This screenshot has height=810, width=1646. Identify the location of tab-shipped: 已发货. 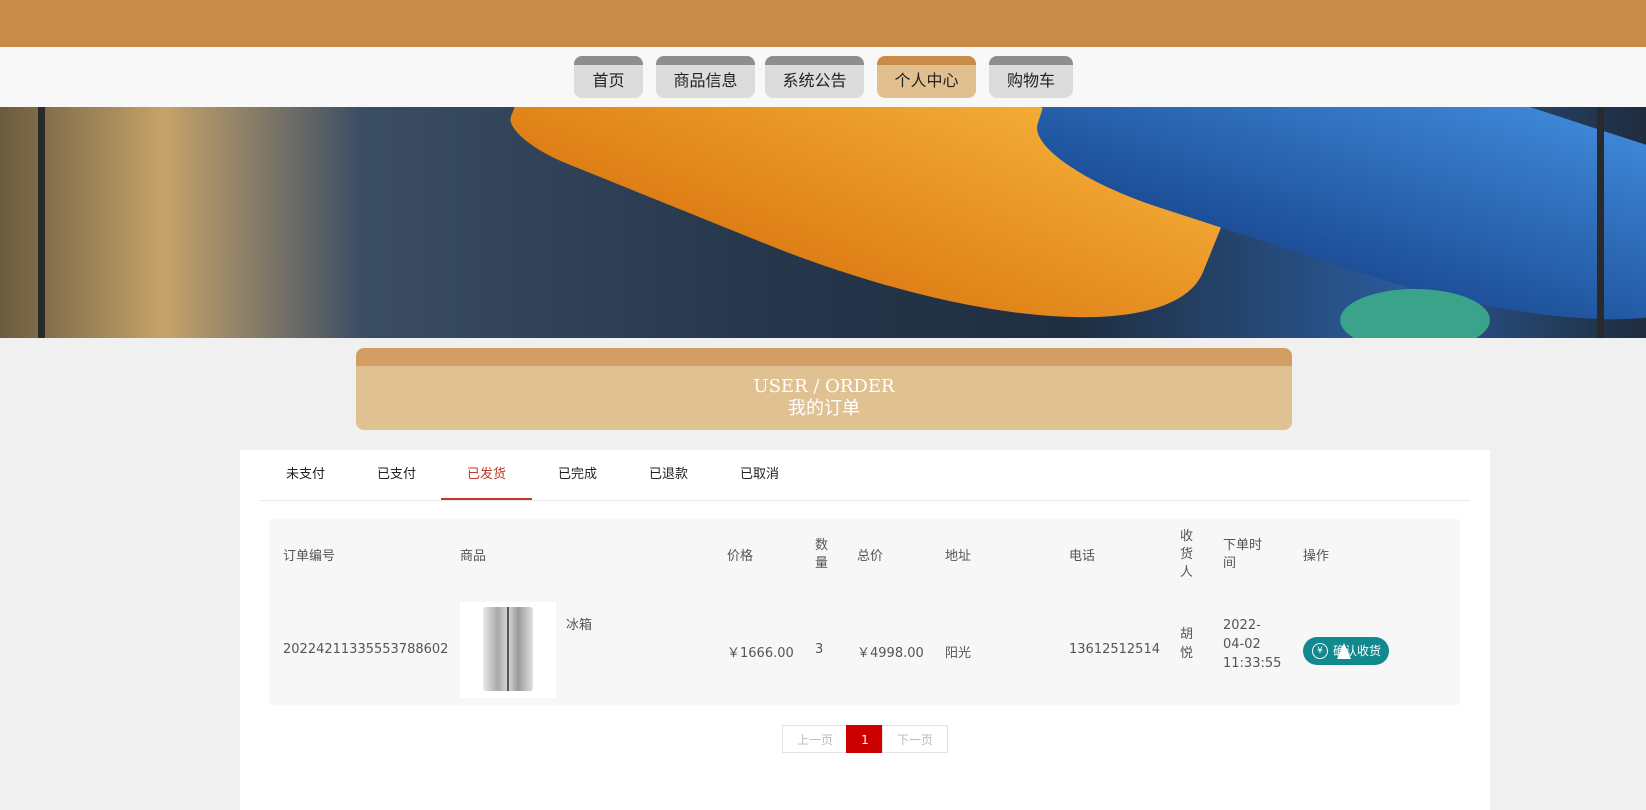
(486, 475).